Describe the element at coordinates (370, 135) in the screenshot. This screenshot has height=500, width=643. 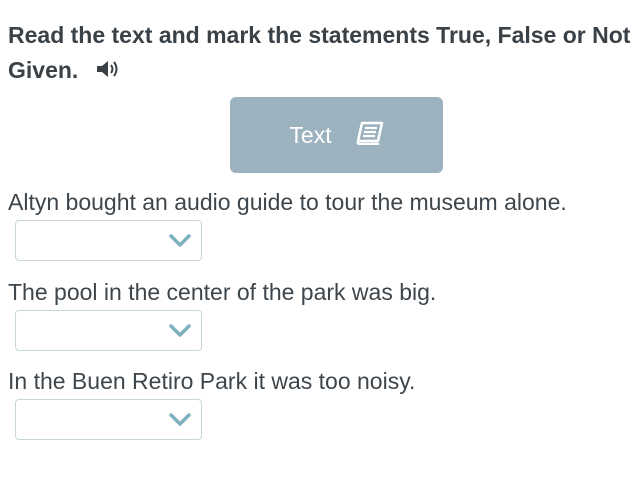
I see `book-icon` at that location.